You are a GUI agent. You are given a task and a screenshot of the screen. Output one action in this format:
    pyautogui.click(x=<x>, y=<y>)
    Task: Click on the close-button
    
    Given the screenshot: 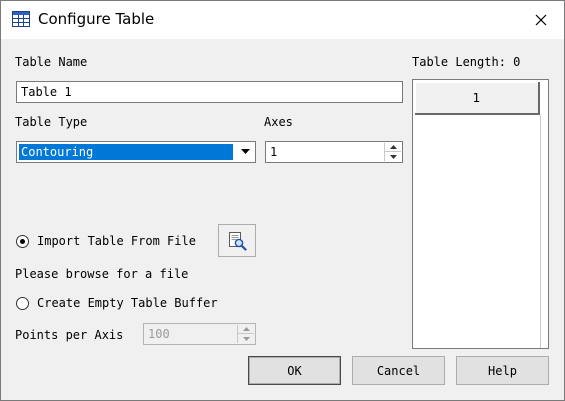 What is the action you would take?
    pyautogui.click(x=541, y=20)
    